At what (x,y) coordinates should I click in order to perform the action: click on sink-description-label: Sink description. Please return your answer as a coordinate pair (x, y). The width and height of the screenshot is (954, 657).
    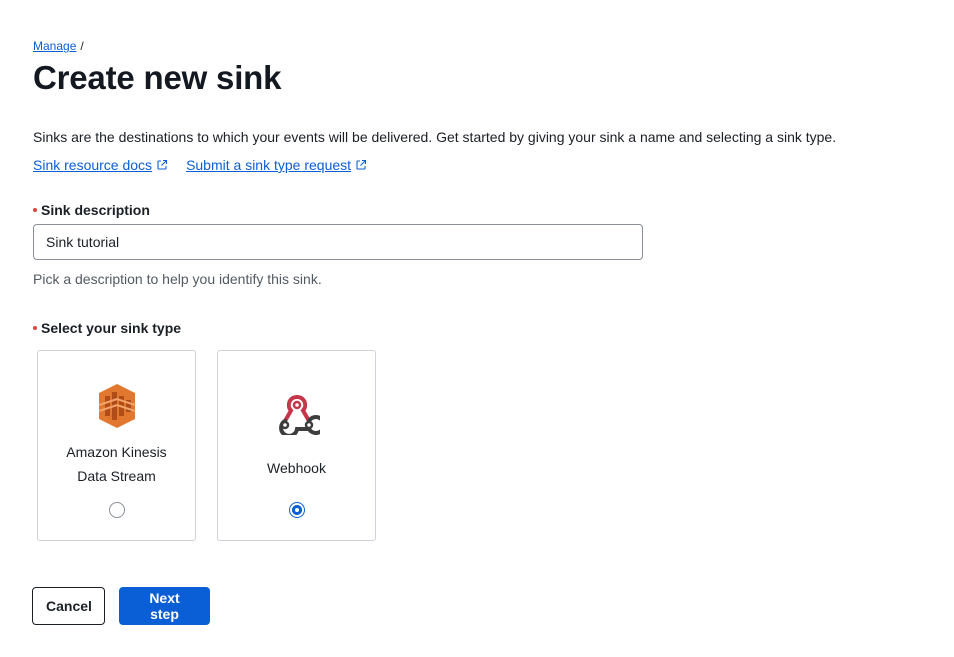
    Looking at the image, I should click on (483, 210).